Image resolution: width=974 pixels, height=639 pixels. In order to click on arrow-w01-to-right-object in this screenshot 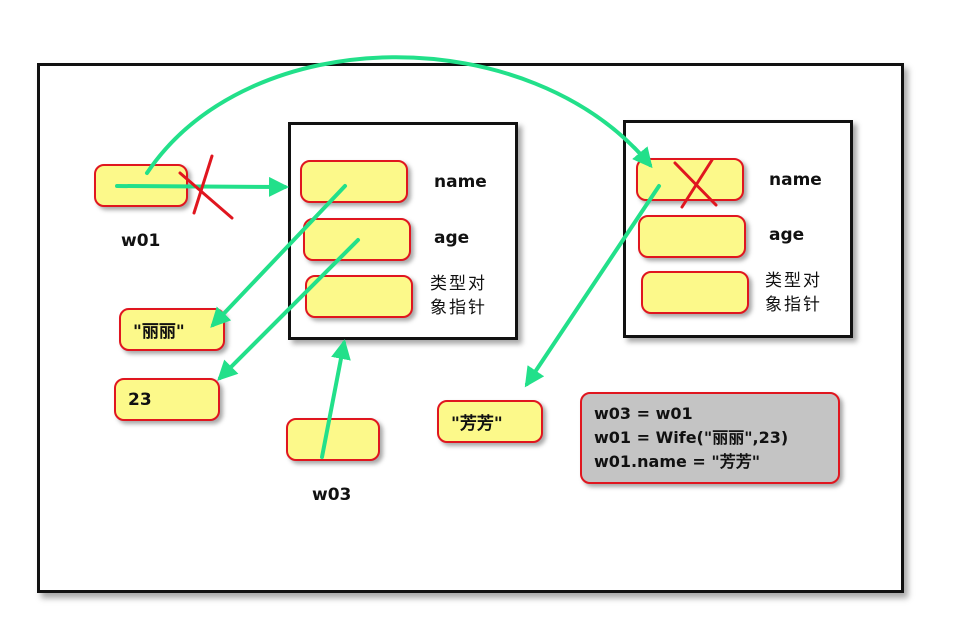, I will do `click(399, 115)`.